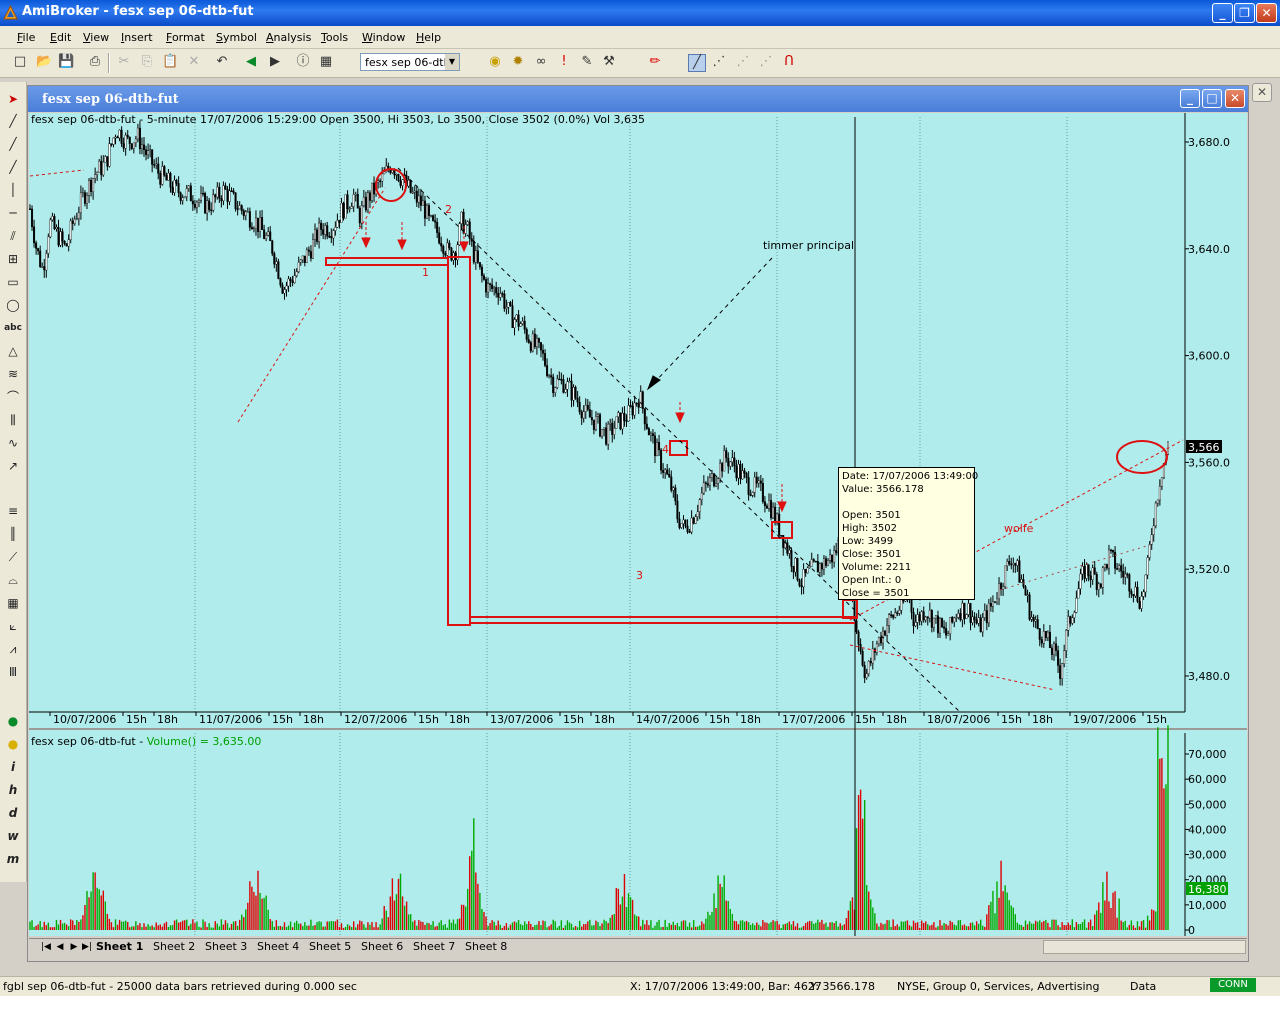 The image size is (1280, 1024). What do you see at coordinates (382, 946) in the screenshot?
I see `tab-sheet-6: Sheet 6` at bounding box center [382, 946].